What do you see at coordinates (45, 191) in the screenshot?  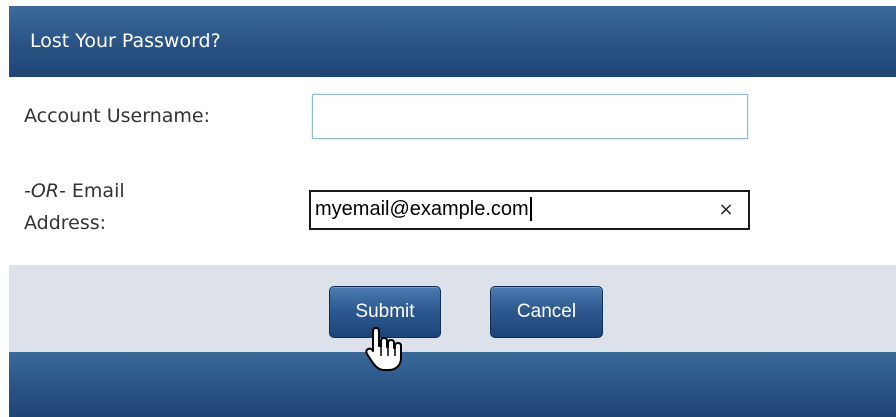 I see `email-label-or: -OR-` at bounding box center [45, 191].